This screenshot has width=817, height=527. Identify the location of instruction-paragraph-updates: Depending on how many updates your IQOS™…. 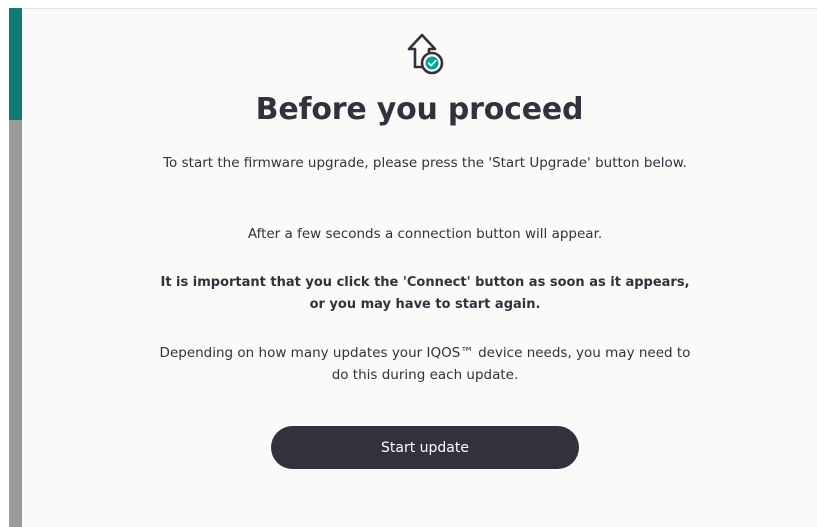
(425, 364).